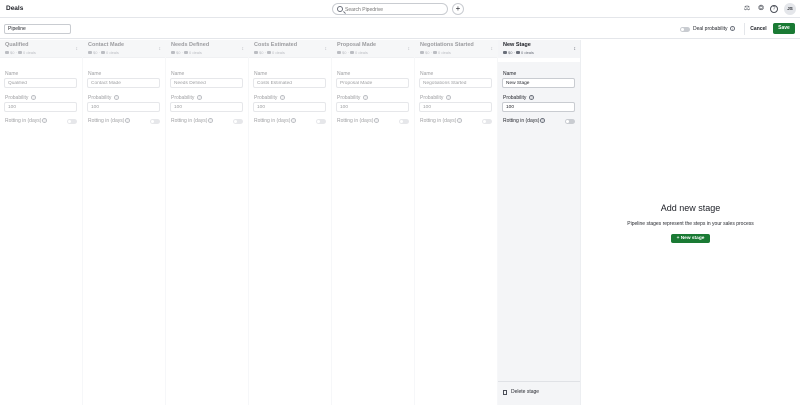 The image size is (800, 405). I want to click on save-button: Save, so click(784, 28).